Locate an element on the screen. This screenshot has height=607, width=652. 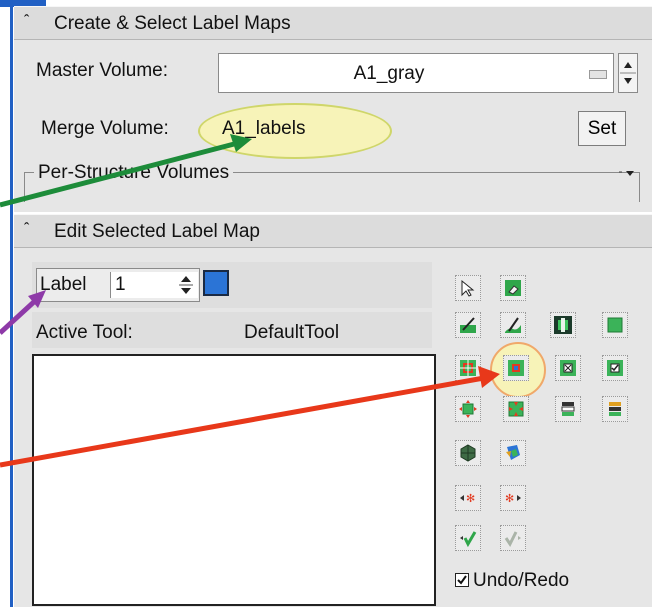
green-arrow is located at coordinates (126, 171).